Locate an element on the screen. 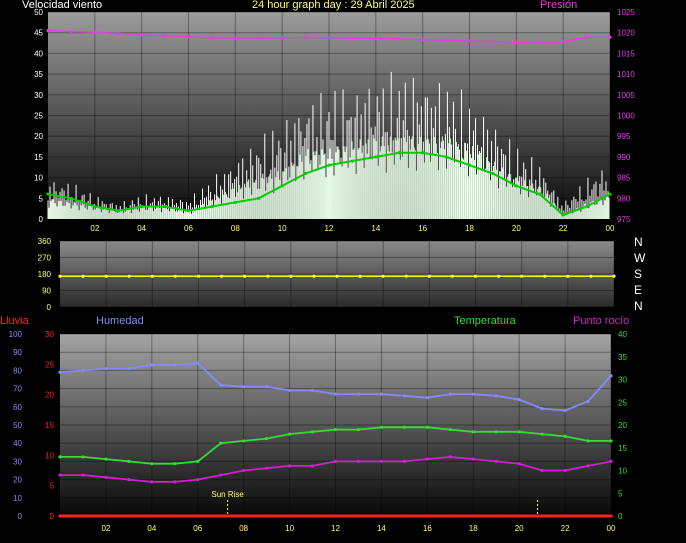 This screenshot has height=543, width=686. humidity-temp-x-tick-08: 08 is located at coordinates (243, 528).